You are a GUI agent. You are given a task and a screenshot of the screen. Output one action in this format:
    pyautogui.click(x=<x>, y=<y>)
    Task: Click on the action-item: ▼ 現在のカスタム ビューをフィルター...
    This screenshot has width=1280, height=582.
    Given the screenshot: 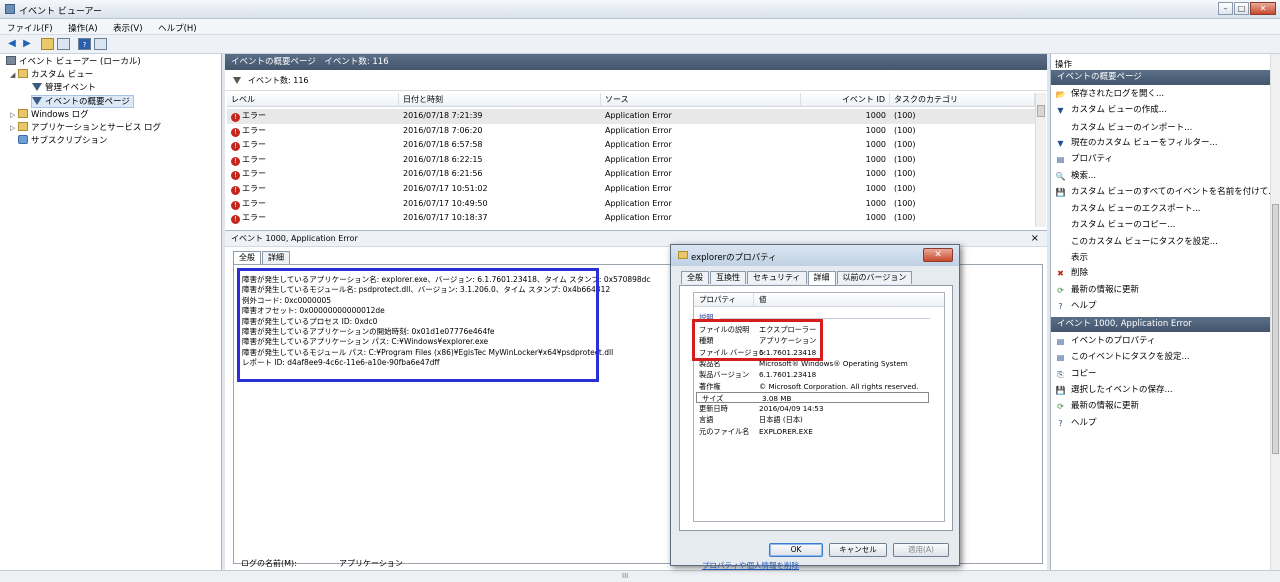 What is the action you would take?
    pyautogui.click(x=1136, y=143)
    